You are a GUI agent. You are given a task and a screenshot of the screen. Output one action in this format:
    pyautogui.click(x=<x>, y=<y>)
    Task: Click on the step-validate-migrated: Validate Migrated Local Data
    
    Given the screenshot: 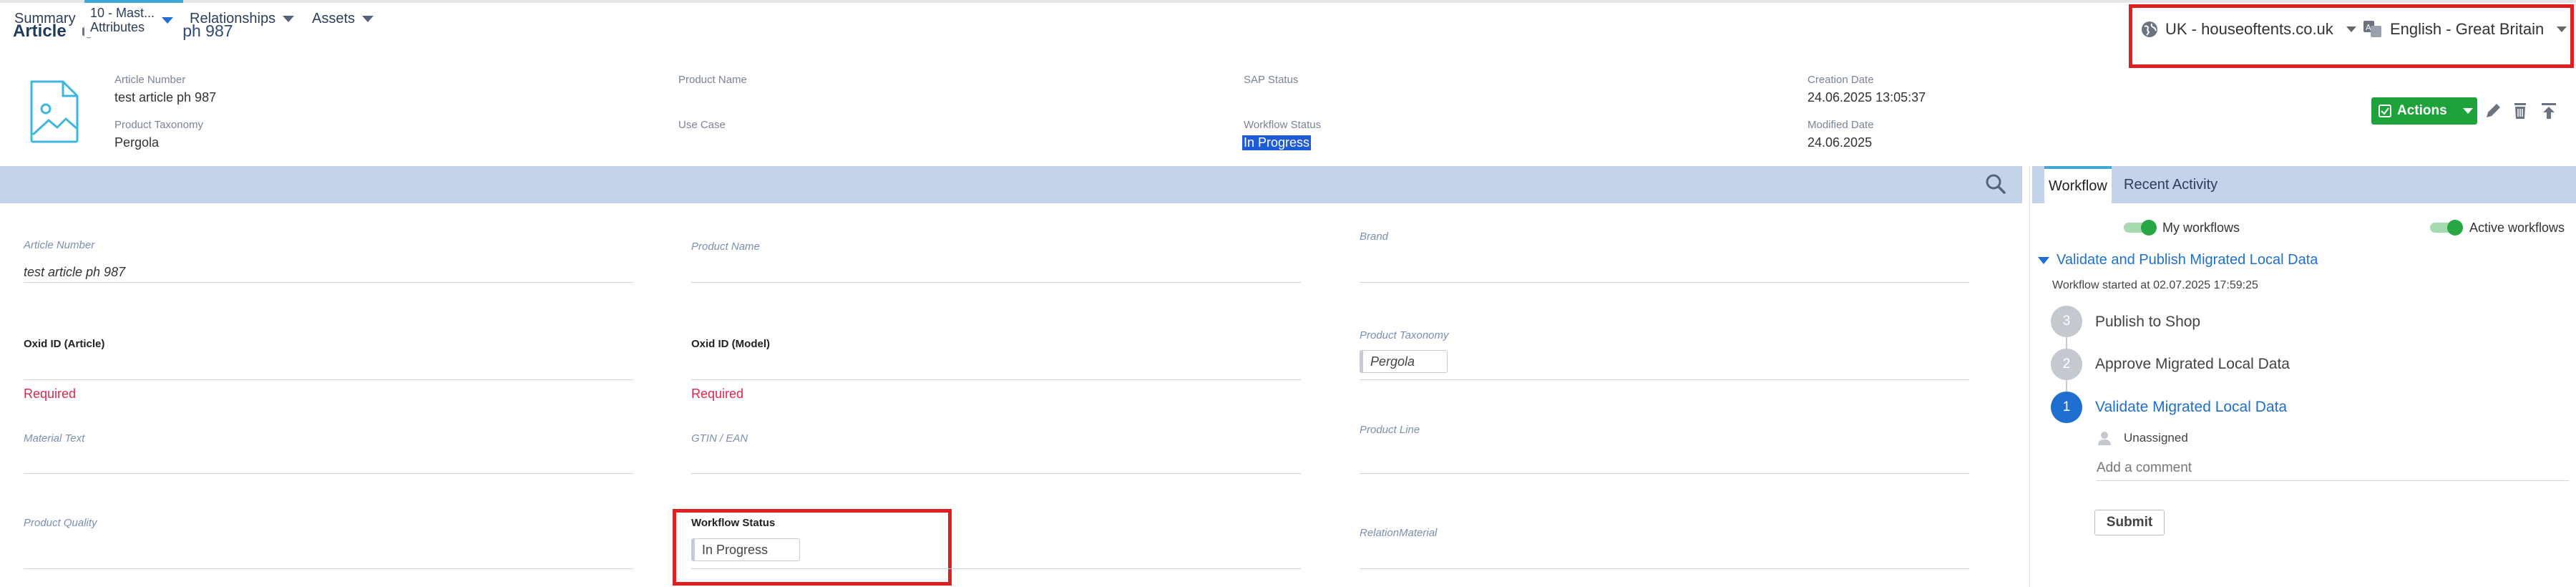 What is the action you would take?
    pyautogui.click(x=2191, y=407)
    